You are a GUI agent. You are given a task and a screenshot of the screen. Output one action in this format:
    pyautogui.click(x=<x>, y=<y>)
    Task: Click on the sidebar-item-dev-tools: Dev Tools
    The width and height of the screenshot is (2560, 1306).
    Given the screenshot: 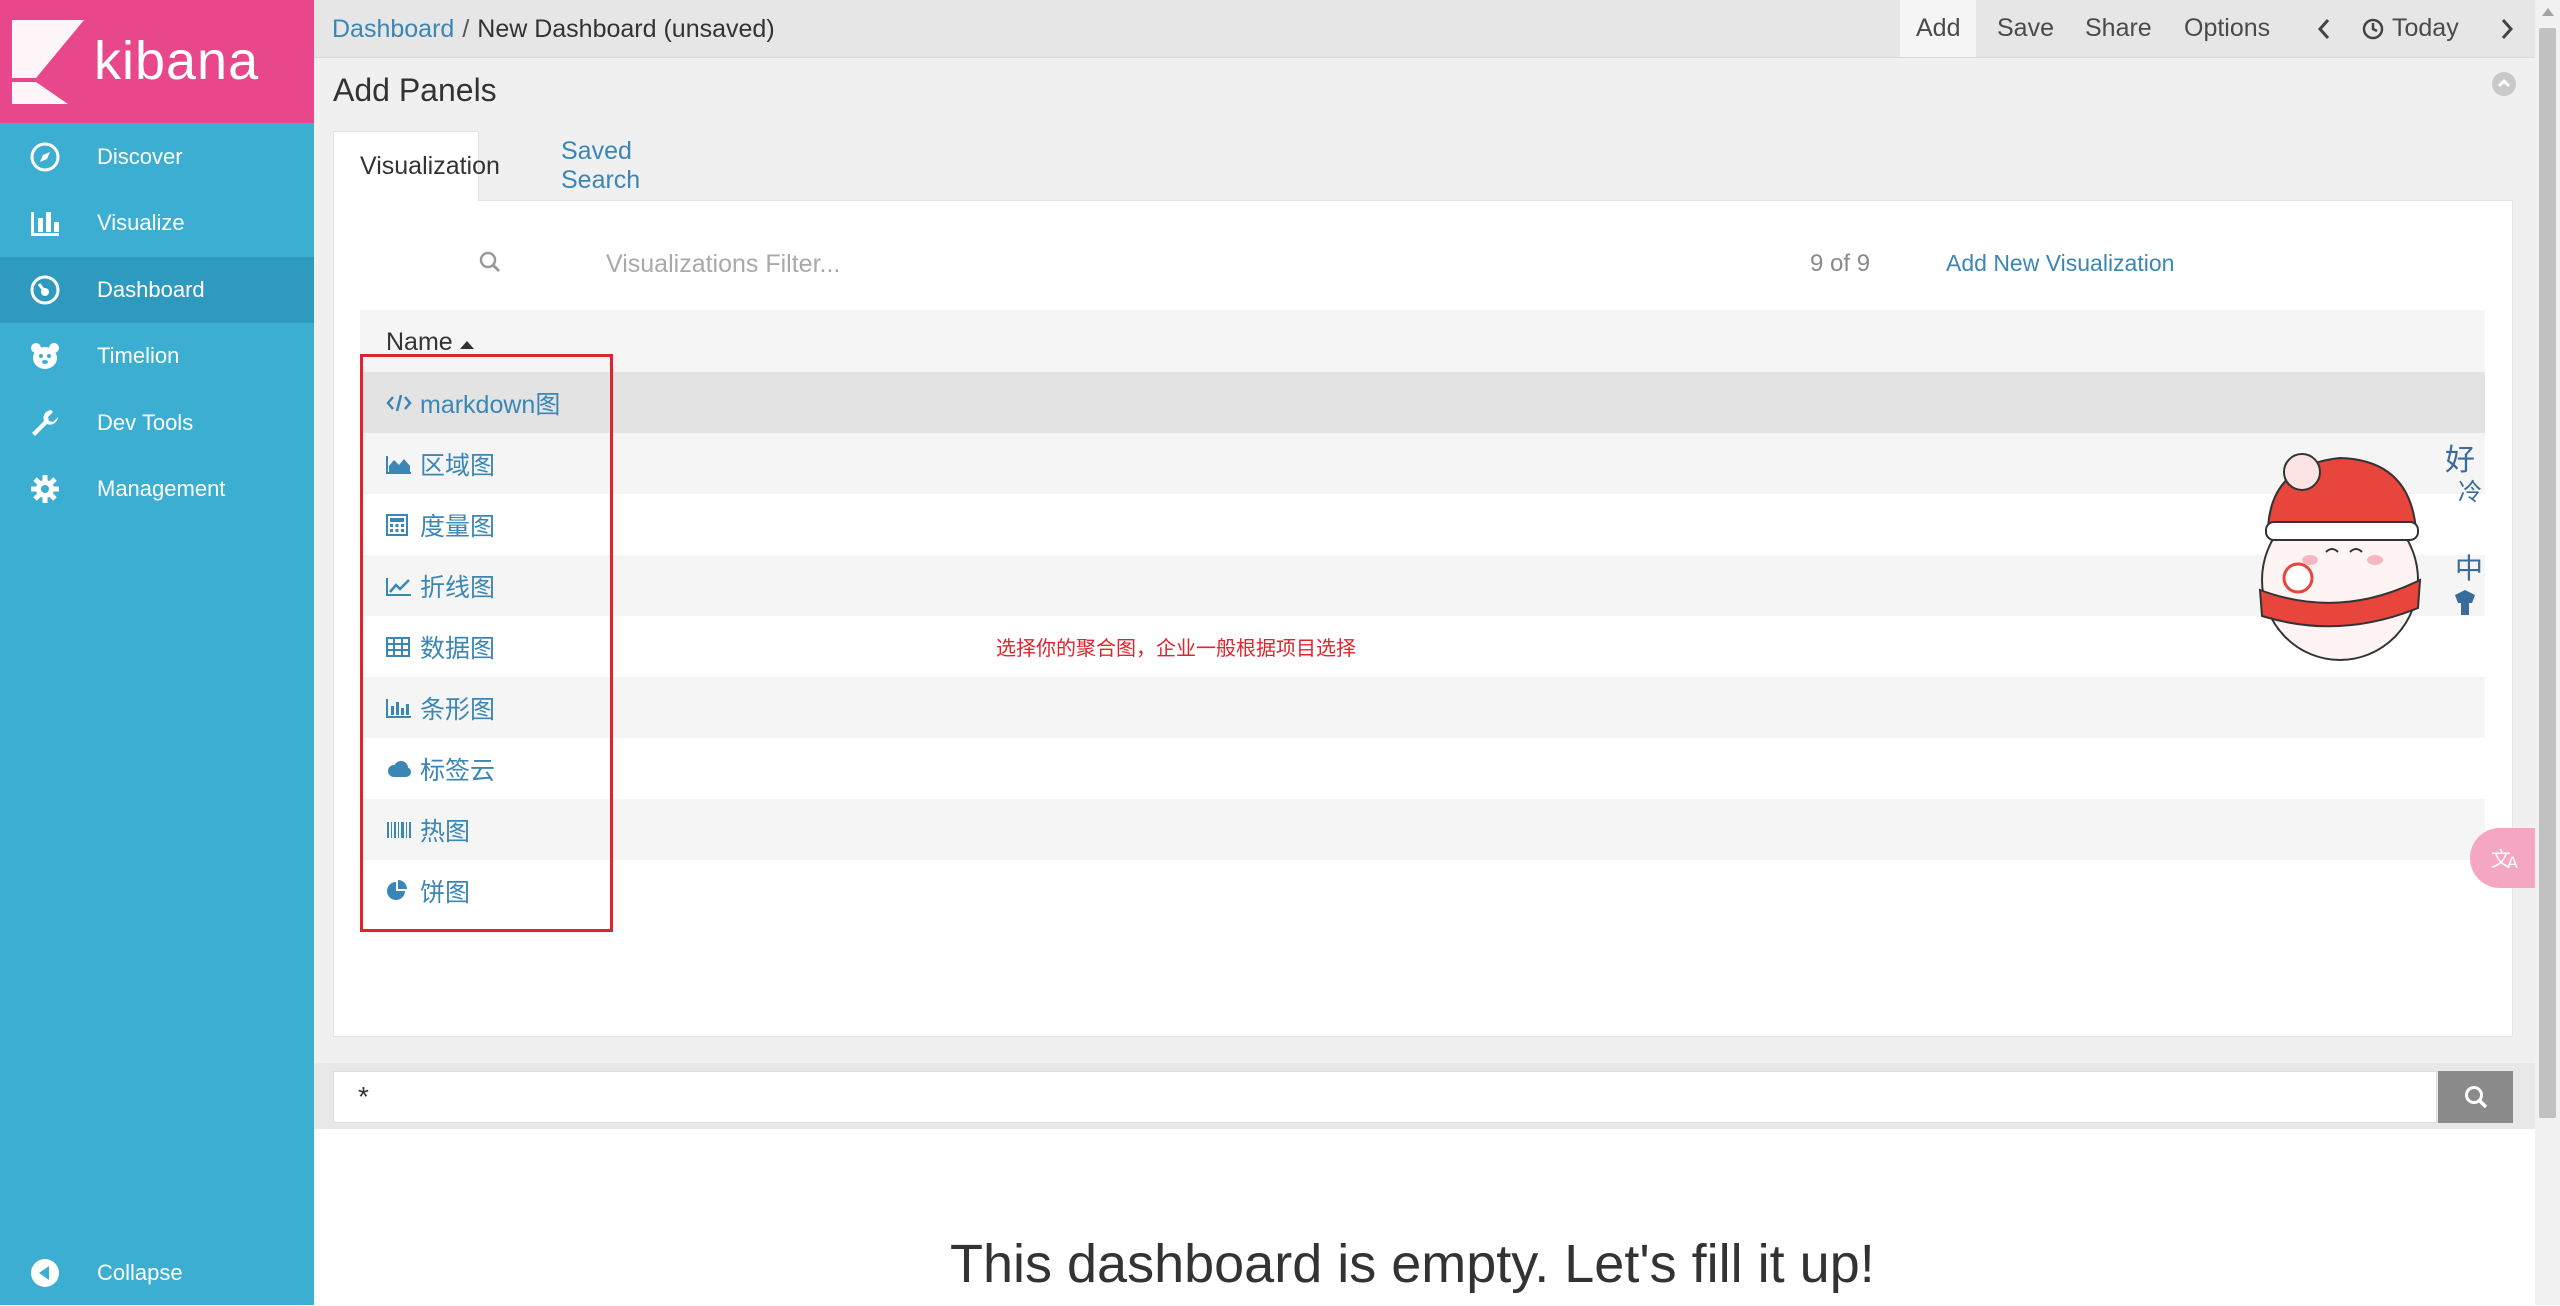 What is the action you would take?
    pyautogui.click(x=157, y=423)
    